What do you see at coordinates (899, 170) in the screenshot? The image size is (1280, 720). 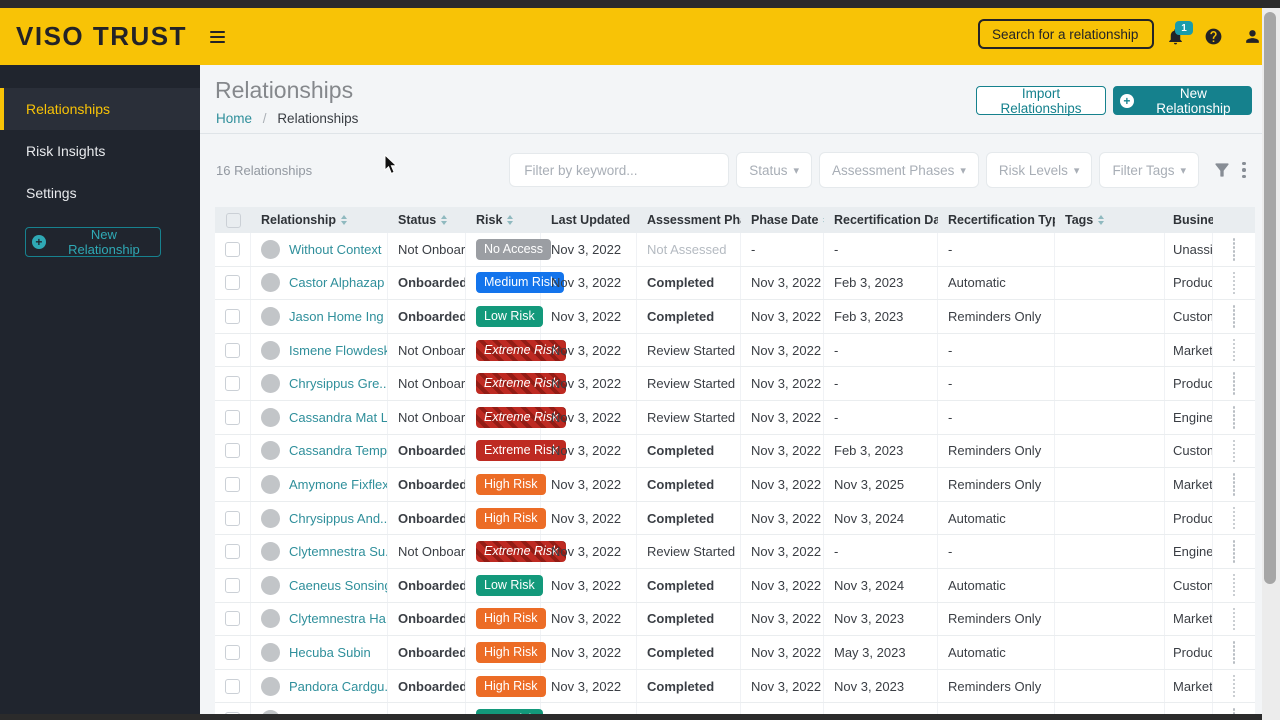 I see `assessment-phases-filter-dropdown: Assessment Phases ▾` at bounding box center [899, 170].